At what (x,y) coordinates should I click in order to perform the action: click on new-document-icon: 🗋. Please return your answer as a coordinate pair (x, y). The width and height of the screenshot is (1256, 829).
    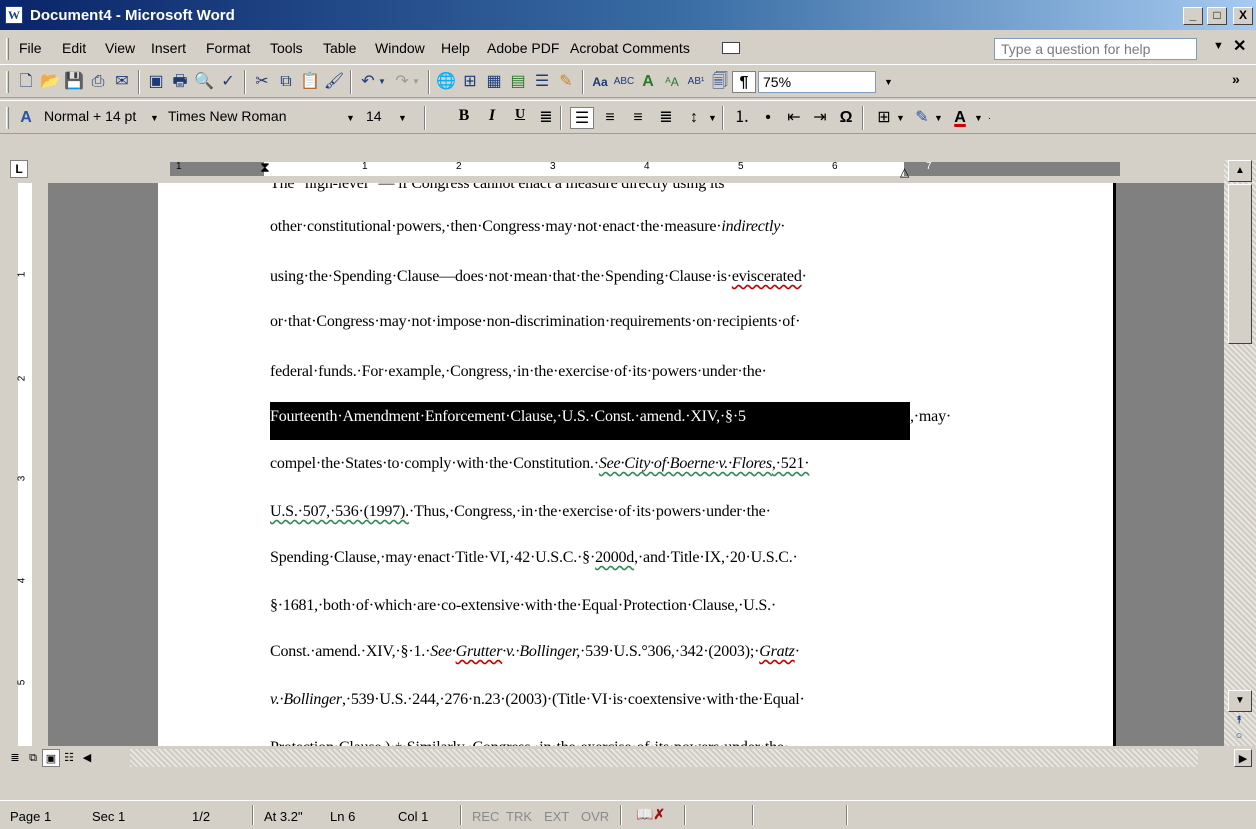
    Looking at the image, I should click on (26, 82).